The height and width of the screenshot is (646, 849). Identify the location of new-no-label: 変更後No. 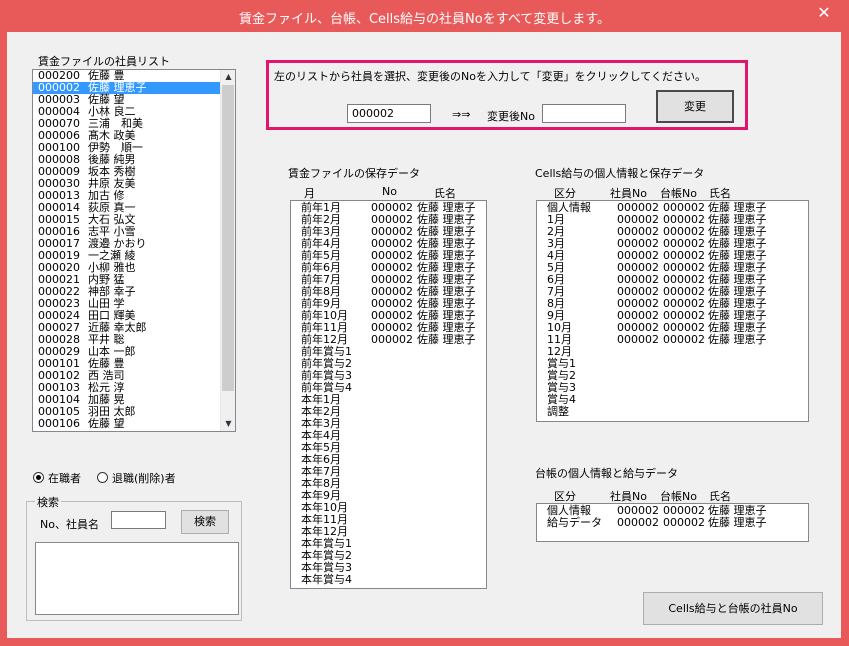
(511, 116).